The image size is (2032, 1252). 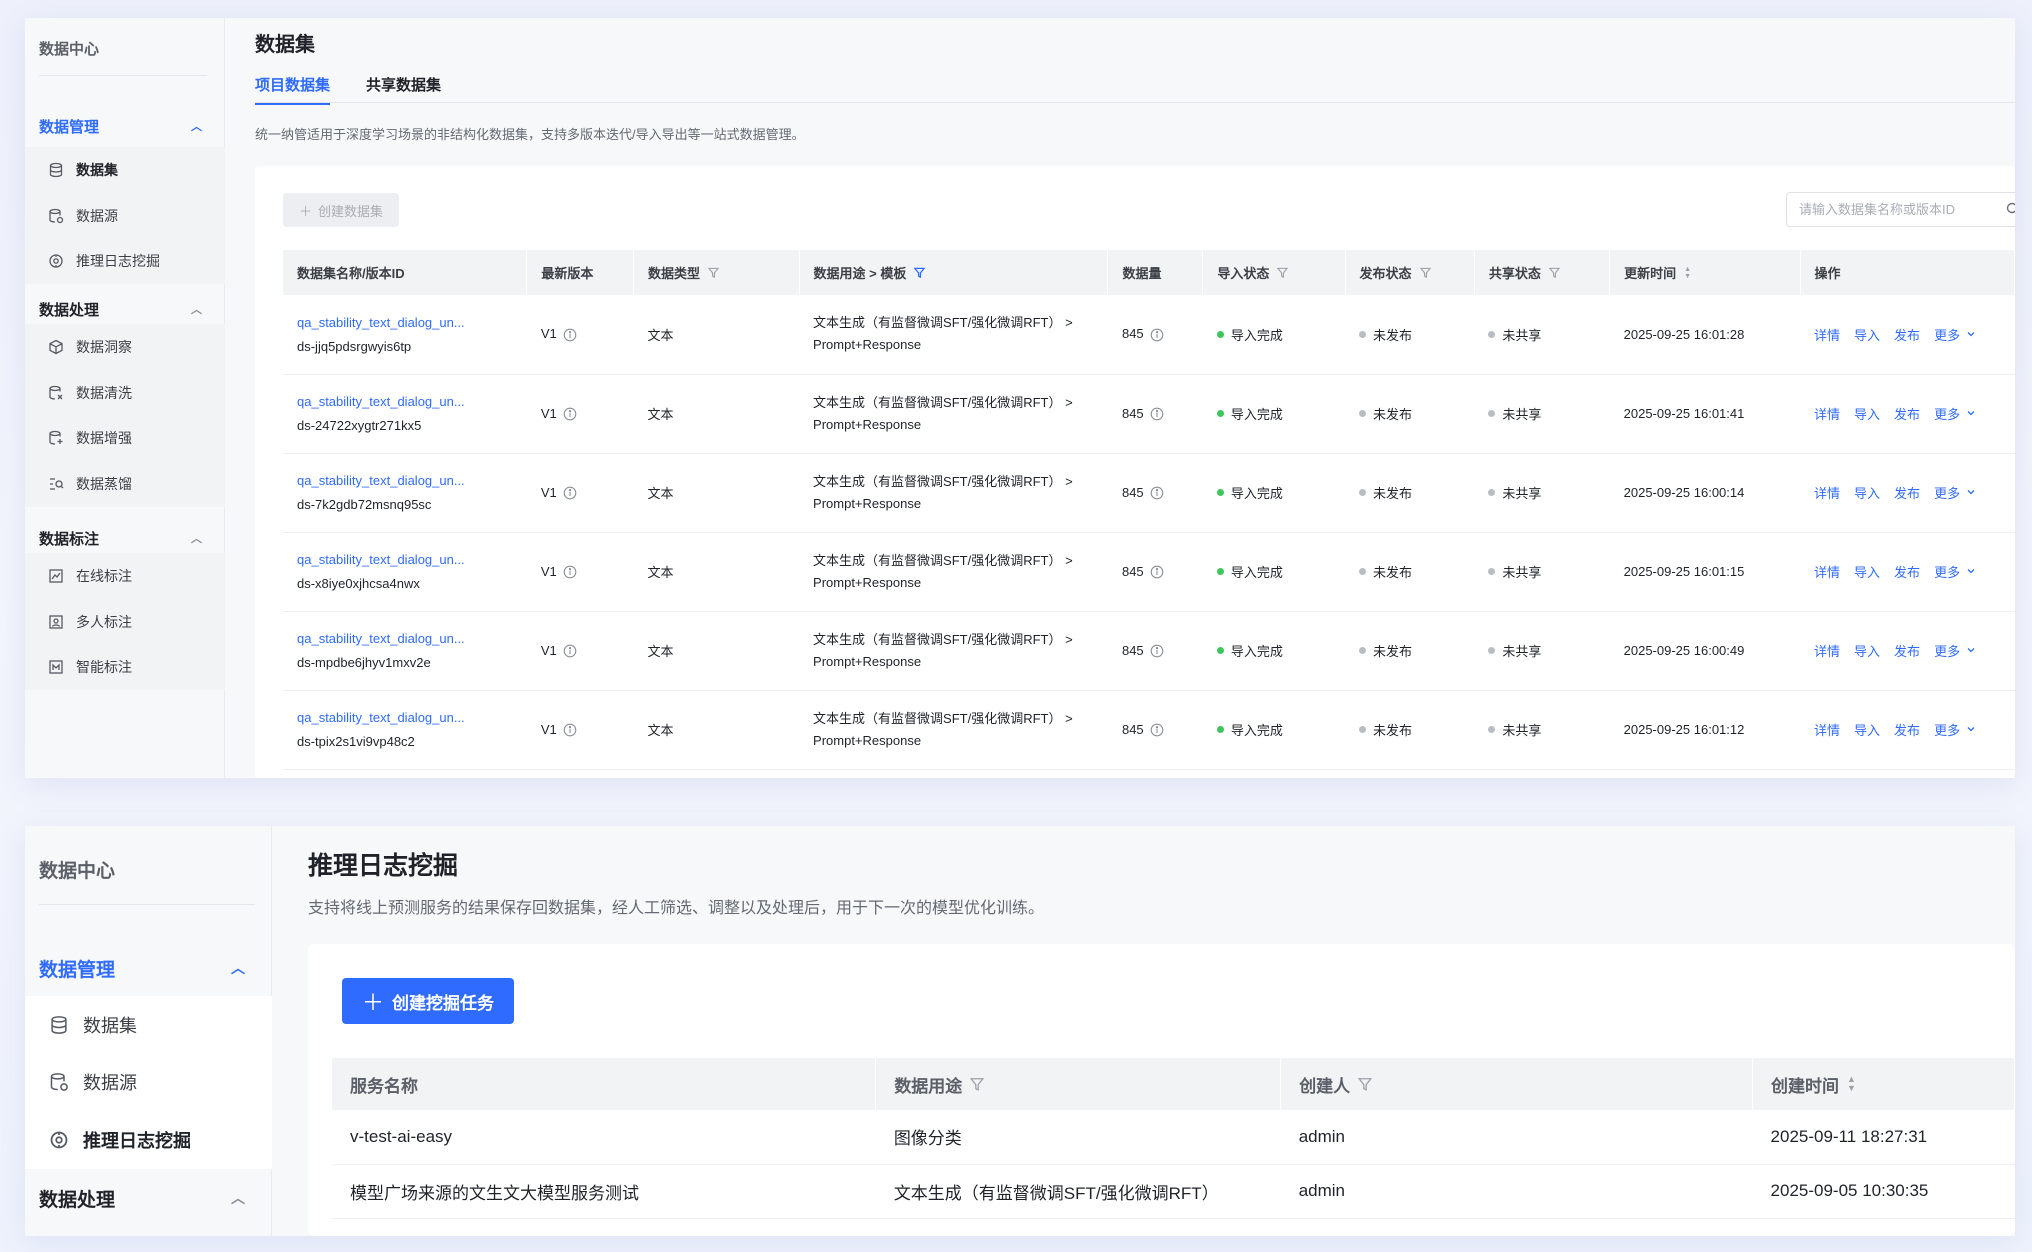 I want to click on sidebar-item-label: 数据蒸馏, so click(x=104, y=483).